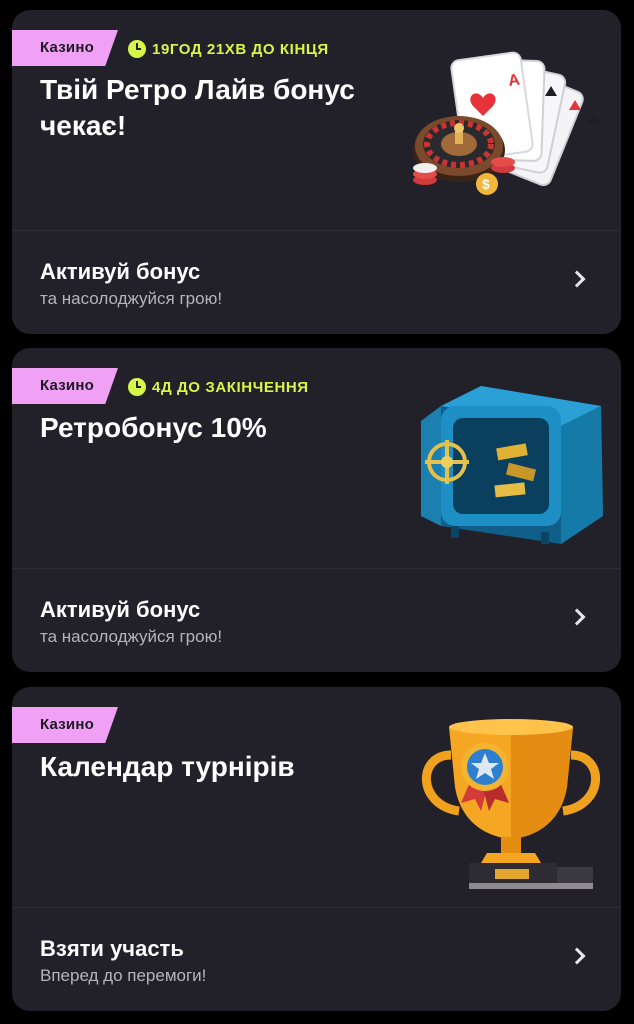 The width and height of the screenshot is (634, 1024). I want to click on trophy-icon, so click(511, 804).